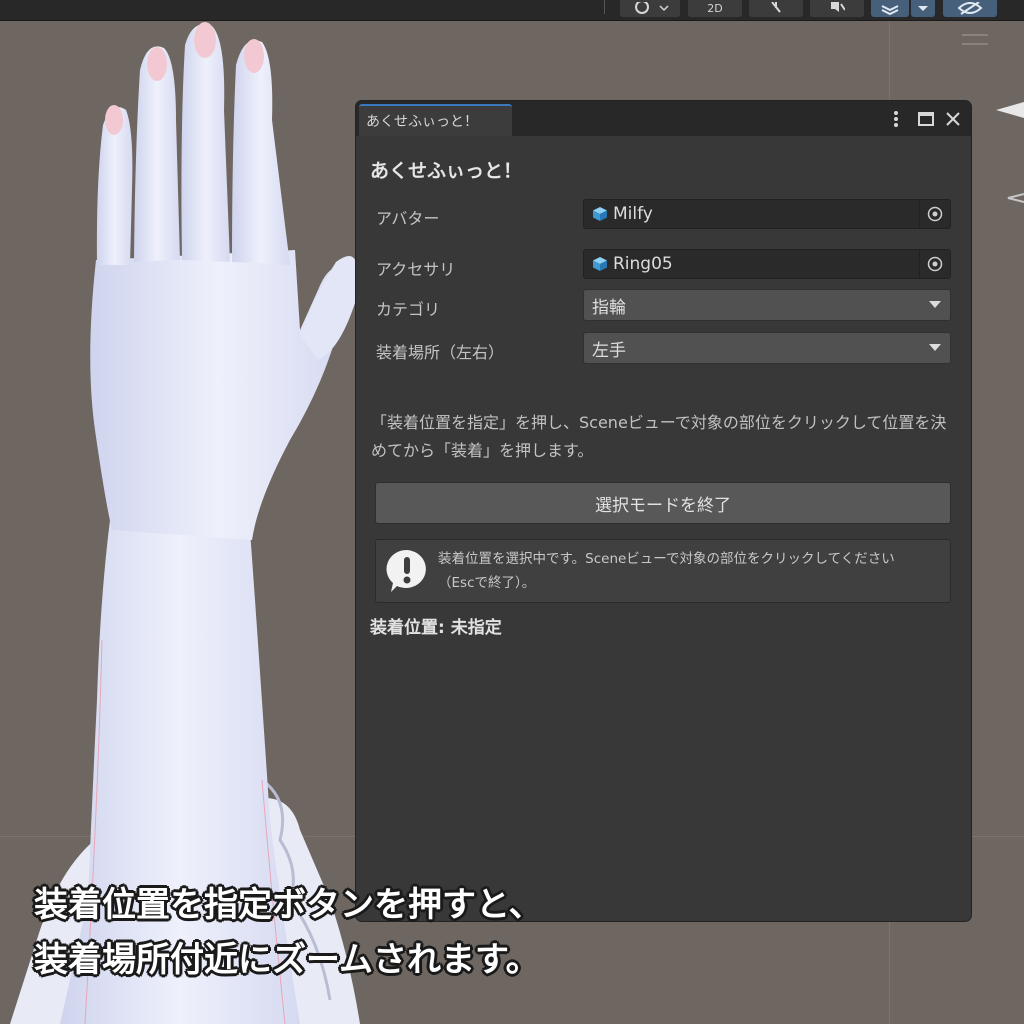 The width and height of the screenshot is (1024, 1024). What do you see at coordinates (663, 505) in the screenshot?
I see `exit-selection-mode-label: 選択モードを終了` at bounding box center [663, 505].